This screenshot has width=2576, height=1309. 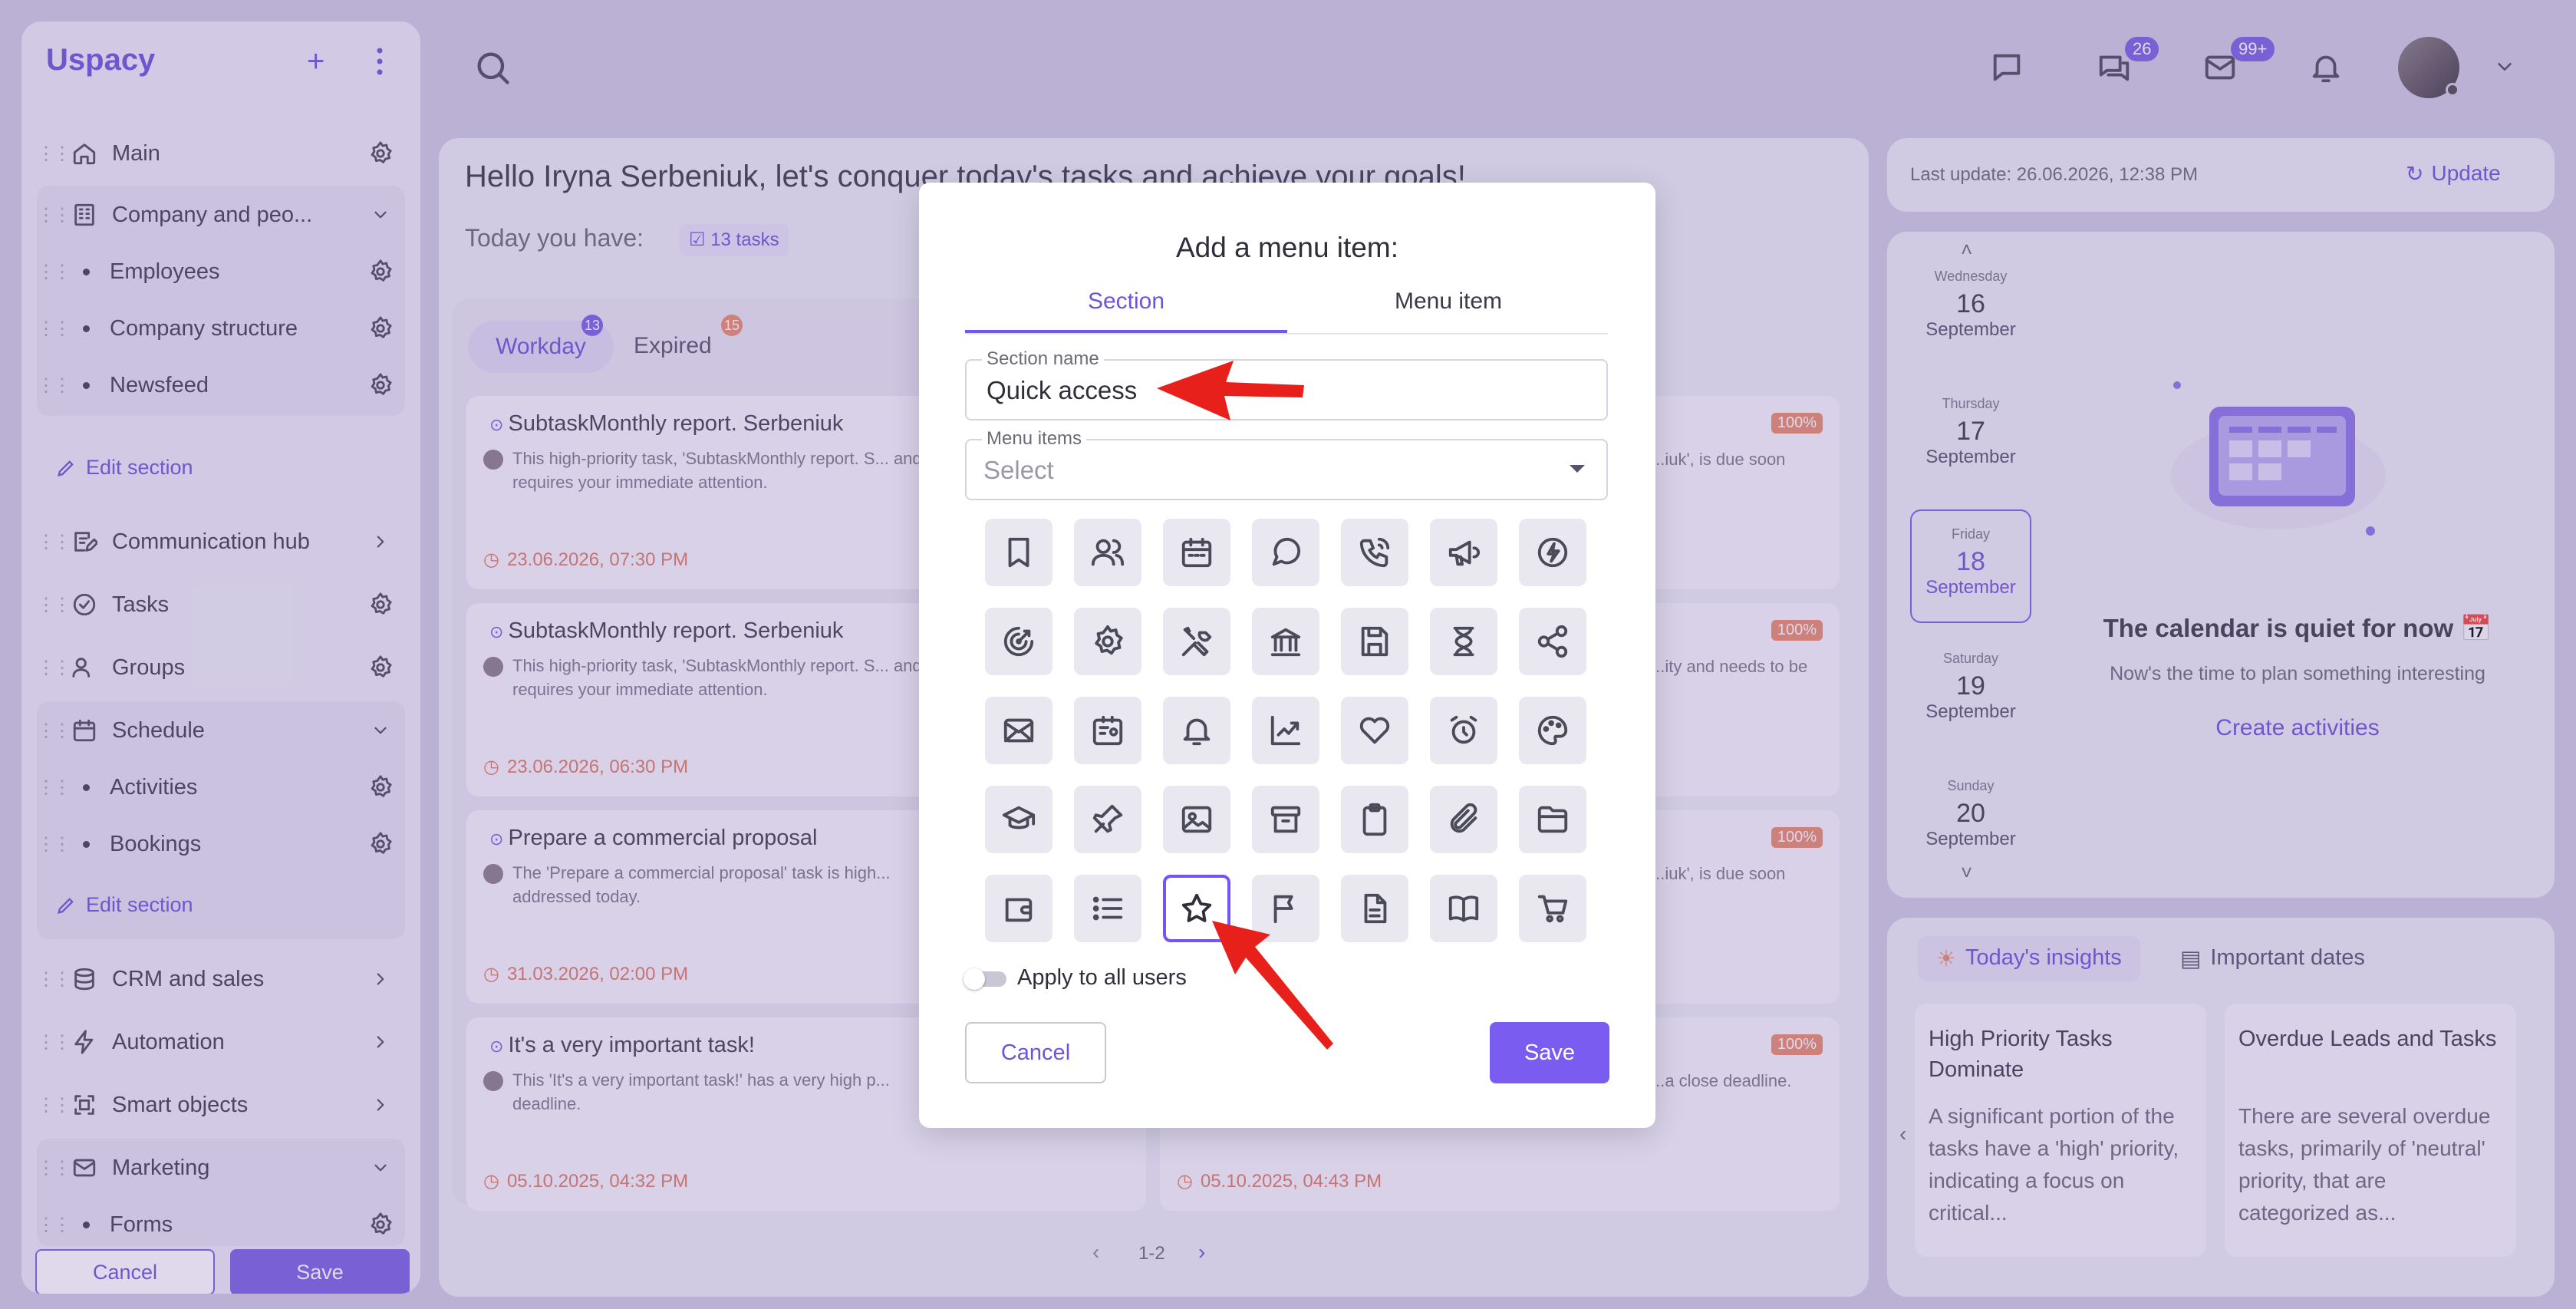 I want to click on apply-all-label: Apply to all users, so click(x=1102, y=977).